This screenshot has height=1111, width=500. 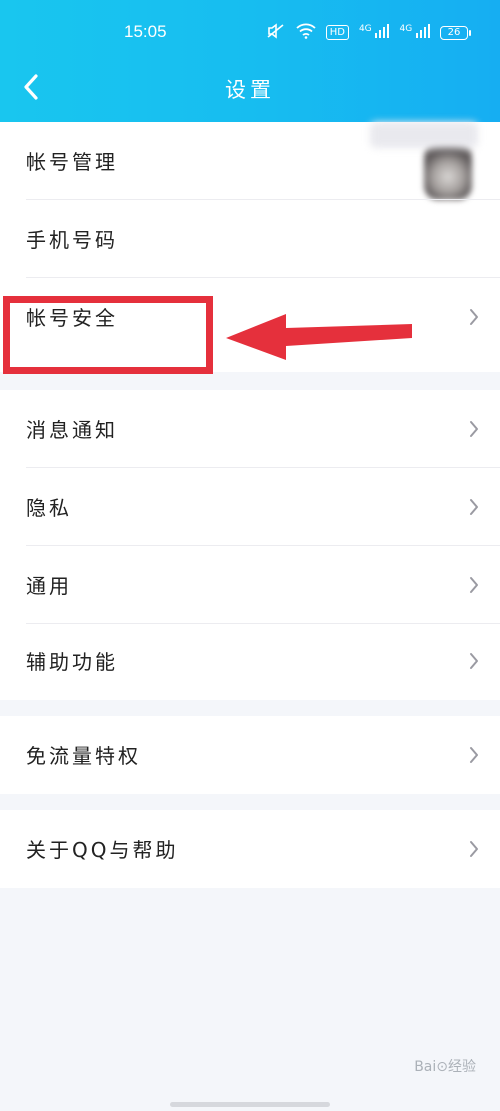 What do you see at coordinates (250, 34) in the screenshot?
I see `status-bar: 15:05 HD 4G 4G 26` at bounding box center [250, 34].